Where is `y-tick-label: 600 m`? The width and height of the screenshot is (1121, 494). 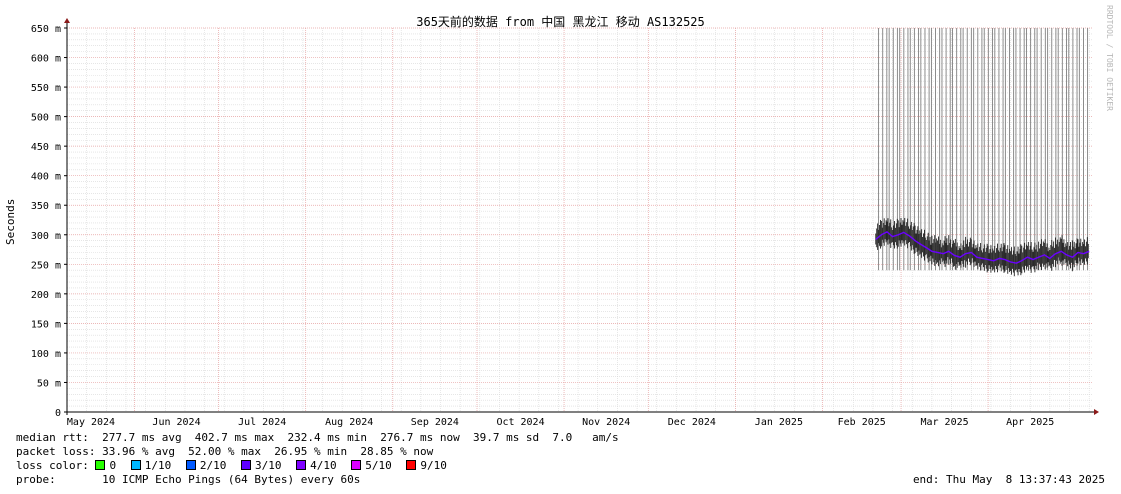 y-tick-label: 600 m is located at coordinates (46, 59).